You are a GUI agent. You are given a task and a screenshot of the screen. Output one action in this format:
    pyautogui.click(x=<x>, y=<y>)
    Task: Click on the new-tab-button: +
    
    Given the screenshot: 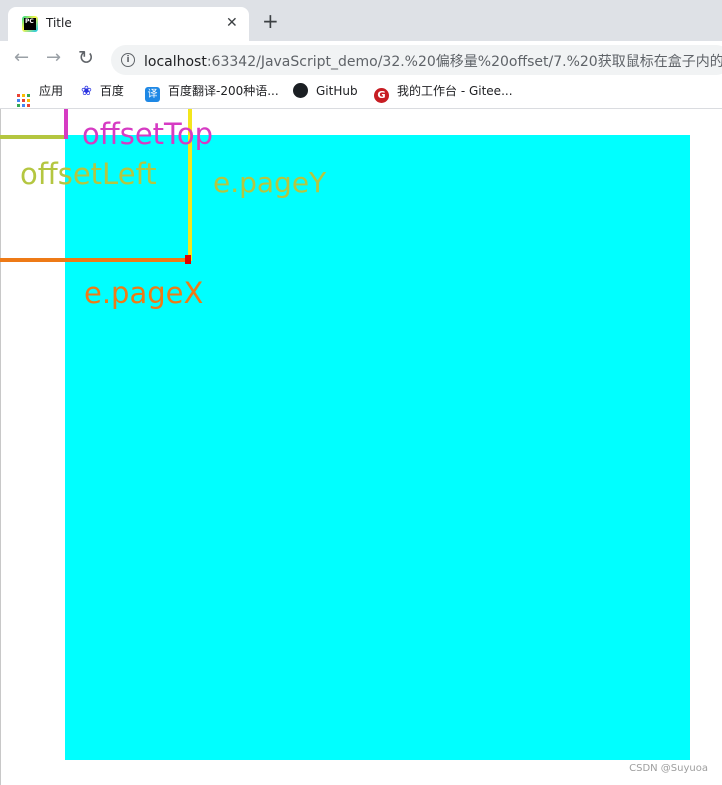 What is the action you would take?
    pyautogui.click(x=270, y=21)
    